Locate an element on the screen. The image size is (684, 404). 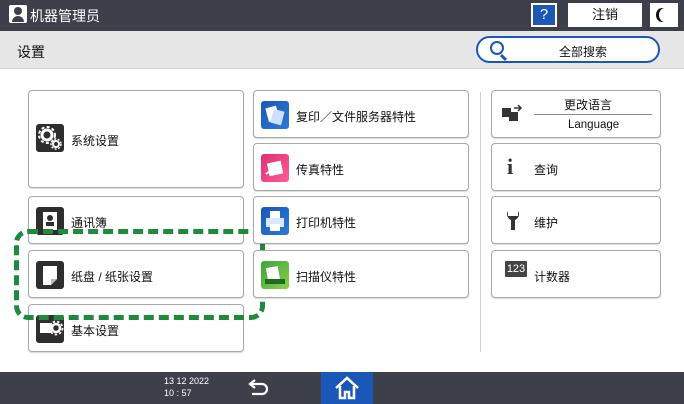
language-label: Language is located at coordinates (594, 125).